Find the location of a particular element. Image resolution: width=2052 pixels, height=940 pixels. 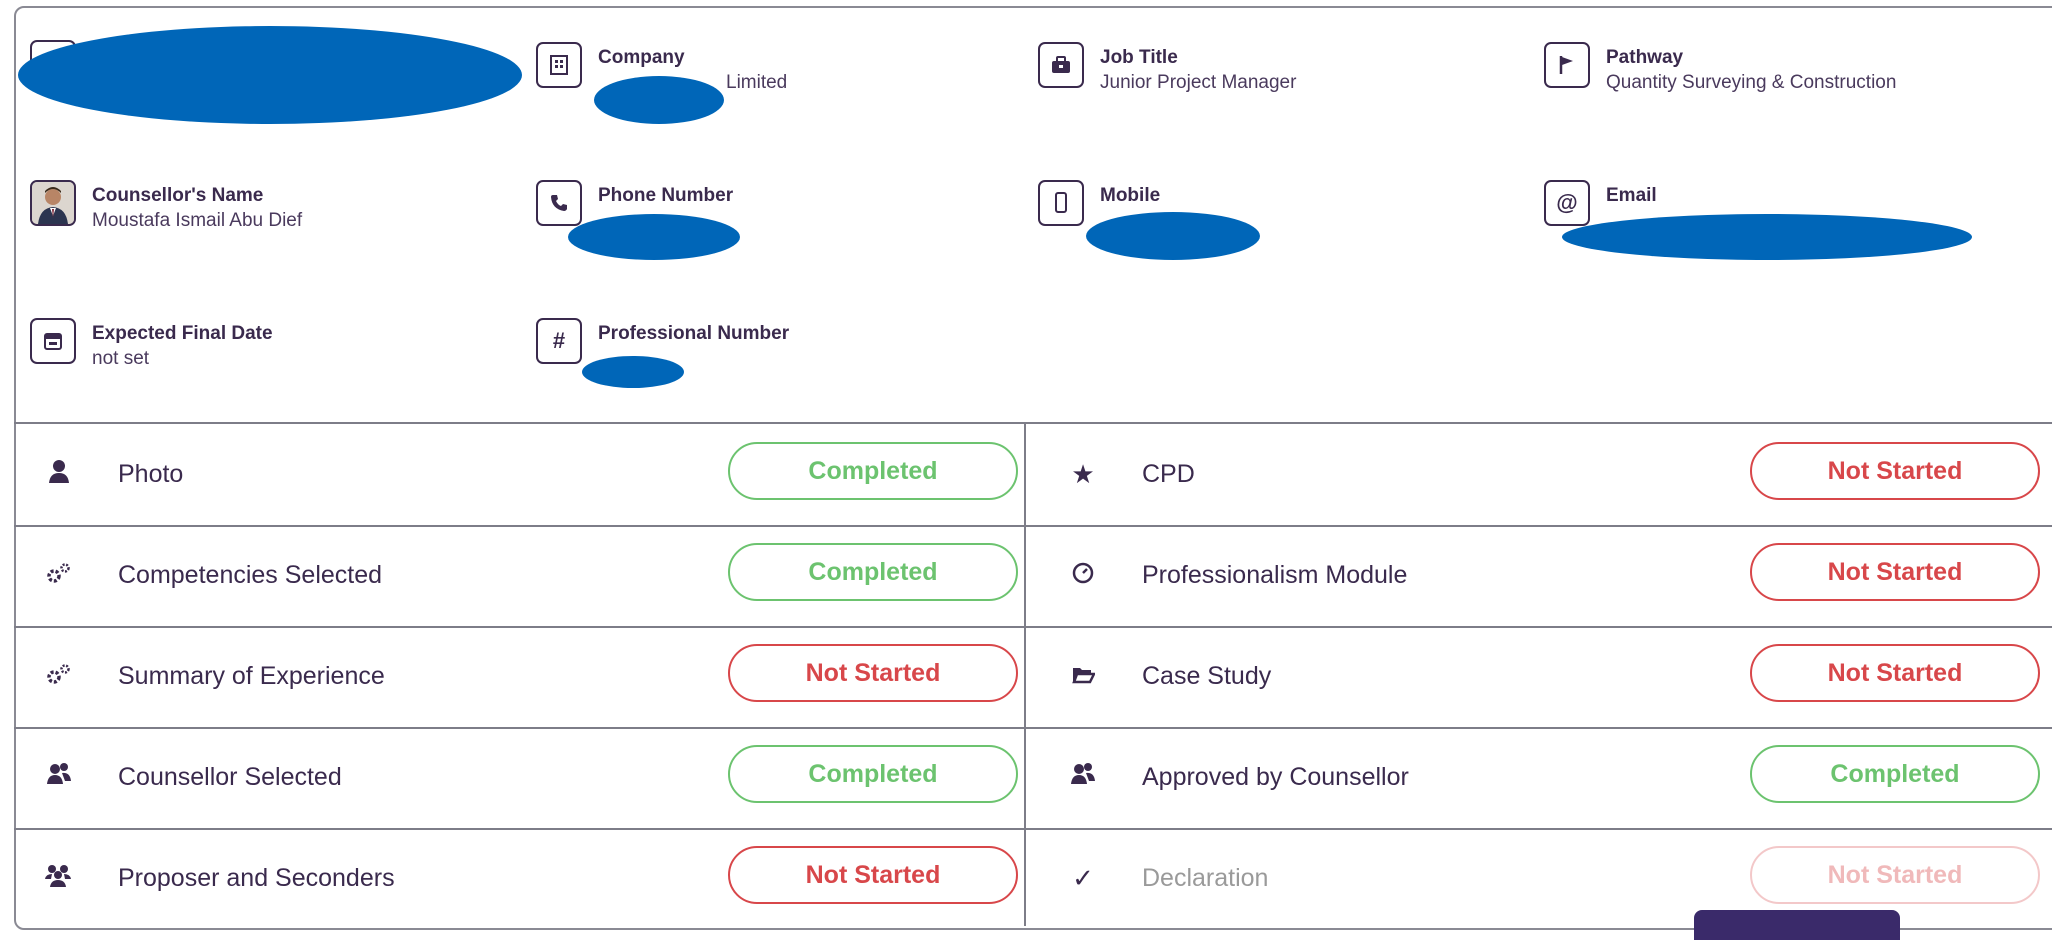

info-professional-number: # Professional Number is located at coordinates (662, 341).